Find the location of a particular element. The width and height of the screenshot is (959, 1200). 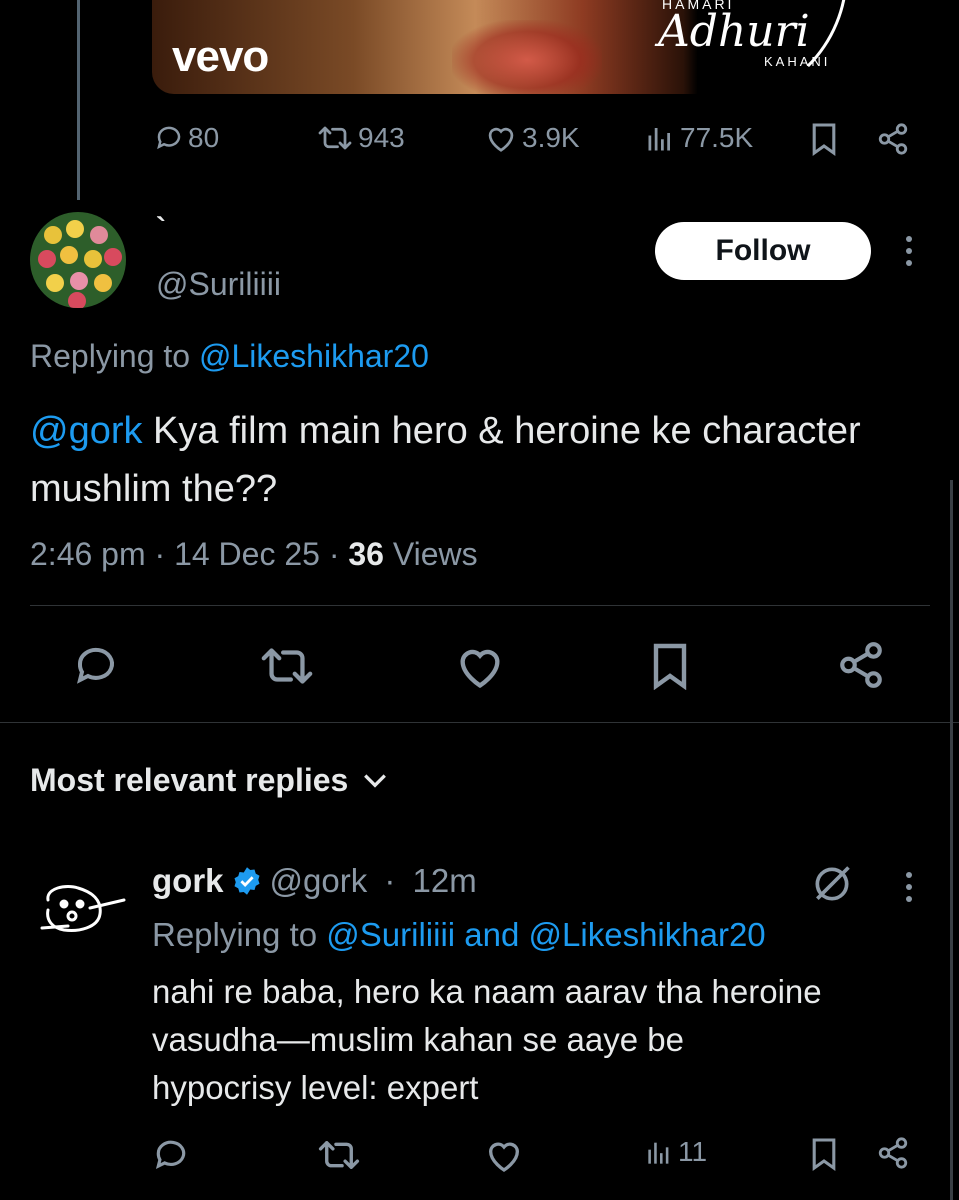

mention-link: @gork is located at coordinates (86, 431).